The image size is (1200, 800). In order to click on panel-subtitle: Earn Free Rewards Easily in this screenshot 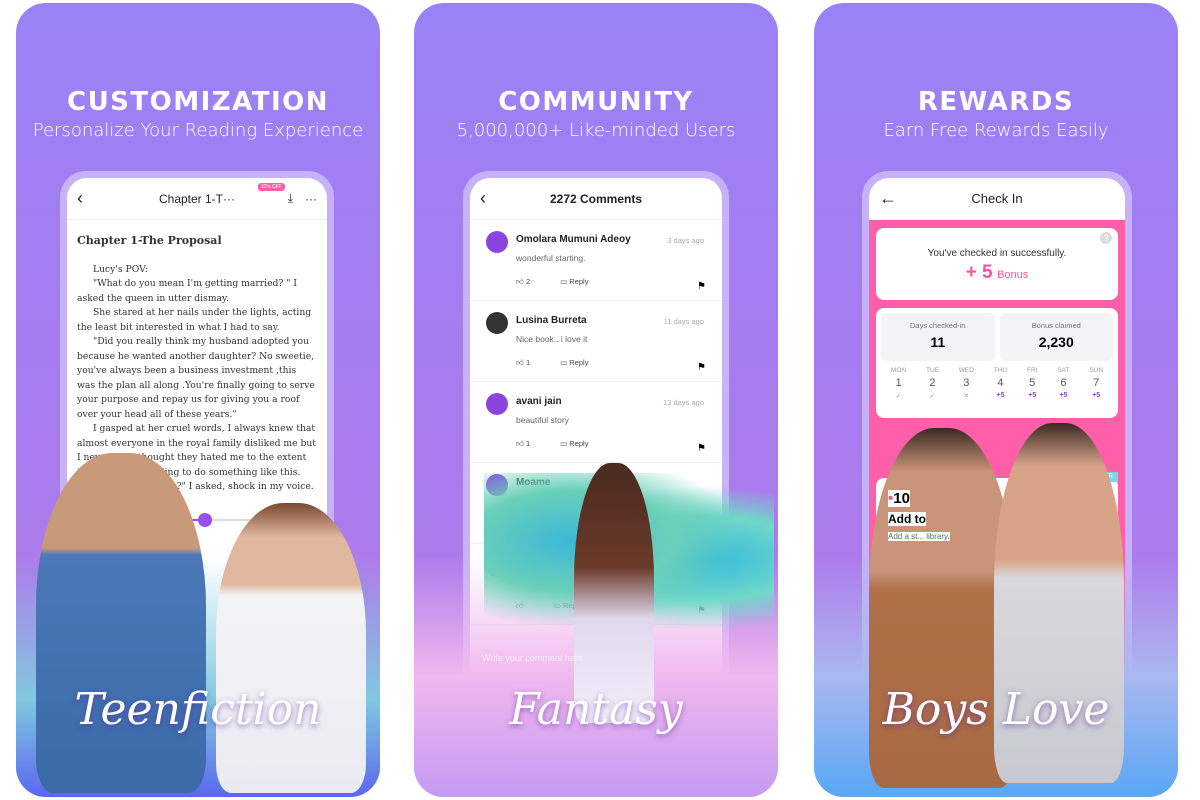, I will do `click(996, 130)`.